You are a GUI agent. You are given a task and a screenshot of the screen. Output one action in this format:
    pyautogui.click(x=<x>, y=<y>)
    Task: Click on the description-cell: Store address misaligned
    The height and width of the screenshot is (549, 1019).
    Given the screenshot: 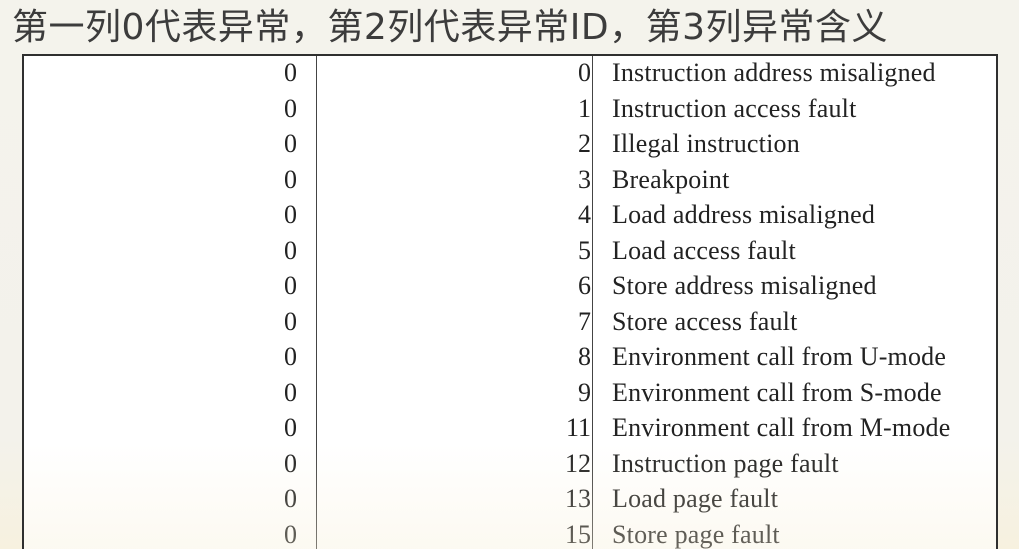 What is the action you would take?
    pyautogui.click(x=744, y=285)
    